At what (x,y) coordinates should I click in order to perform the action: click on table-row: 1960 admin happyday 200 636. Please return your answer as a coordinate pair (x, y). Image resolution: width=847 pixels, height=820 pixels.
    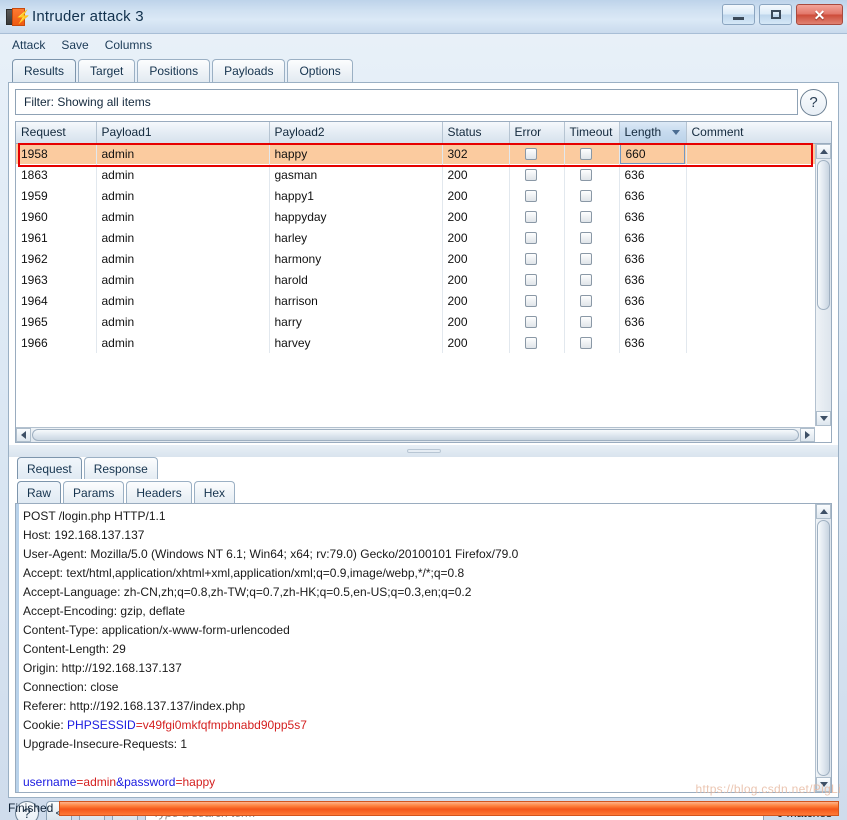
    Looking at the image, I should click on (423, 216).